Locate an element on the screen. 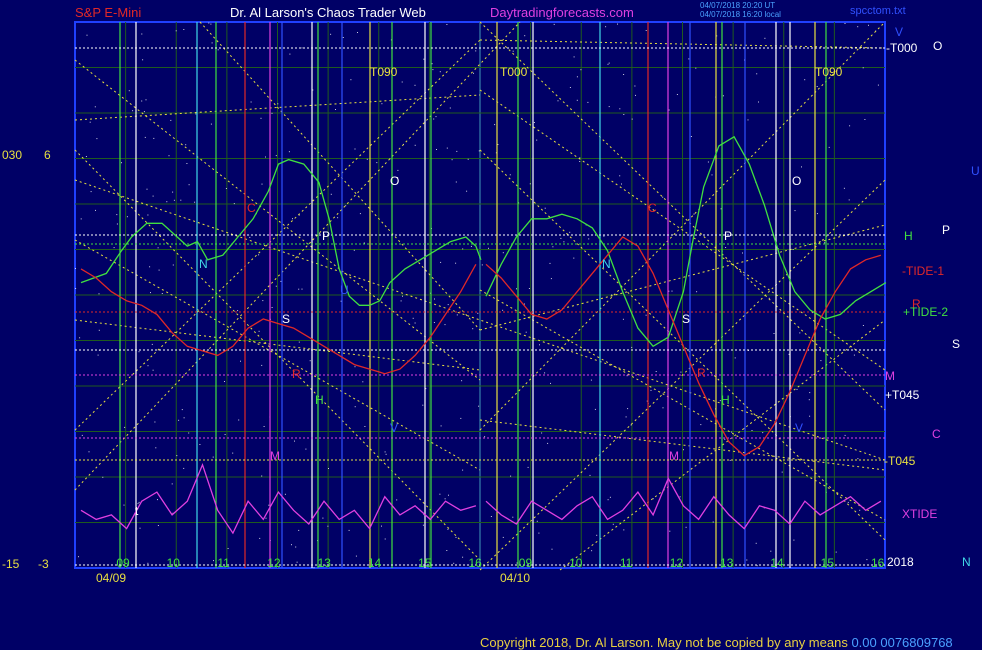 The height and width of the screenshot is (650, 982). right-label: C is located at coordinates (936, 434).